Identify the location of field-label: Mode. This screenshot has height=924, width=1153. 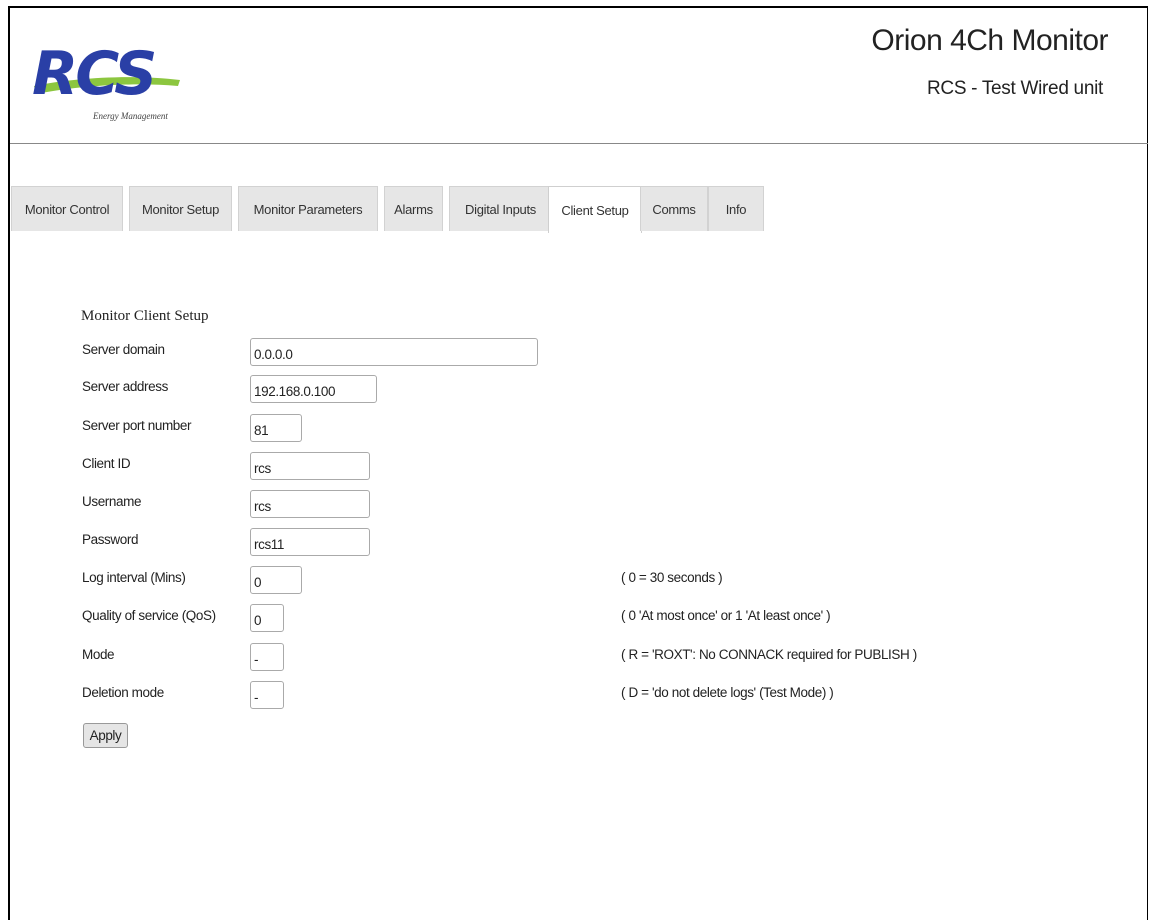
(98, 654).